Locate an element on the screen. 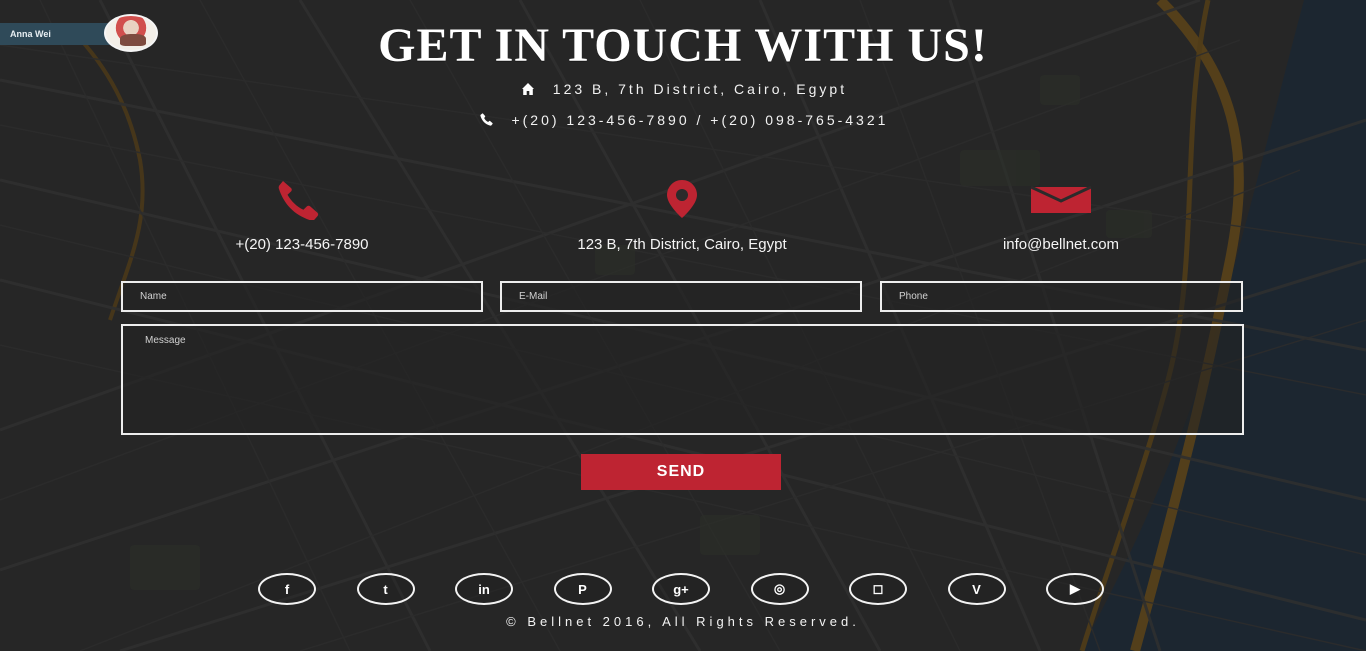  message-field is located at coordinates (682, 379).